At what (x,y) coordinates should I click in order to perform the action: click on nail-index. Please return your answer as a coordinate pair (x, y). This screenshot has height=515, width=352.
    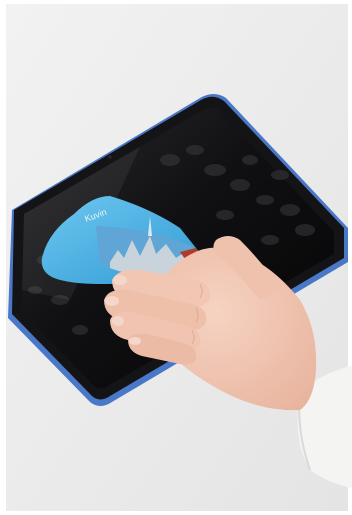
    Looking at the image, I should click on (120, 280).